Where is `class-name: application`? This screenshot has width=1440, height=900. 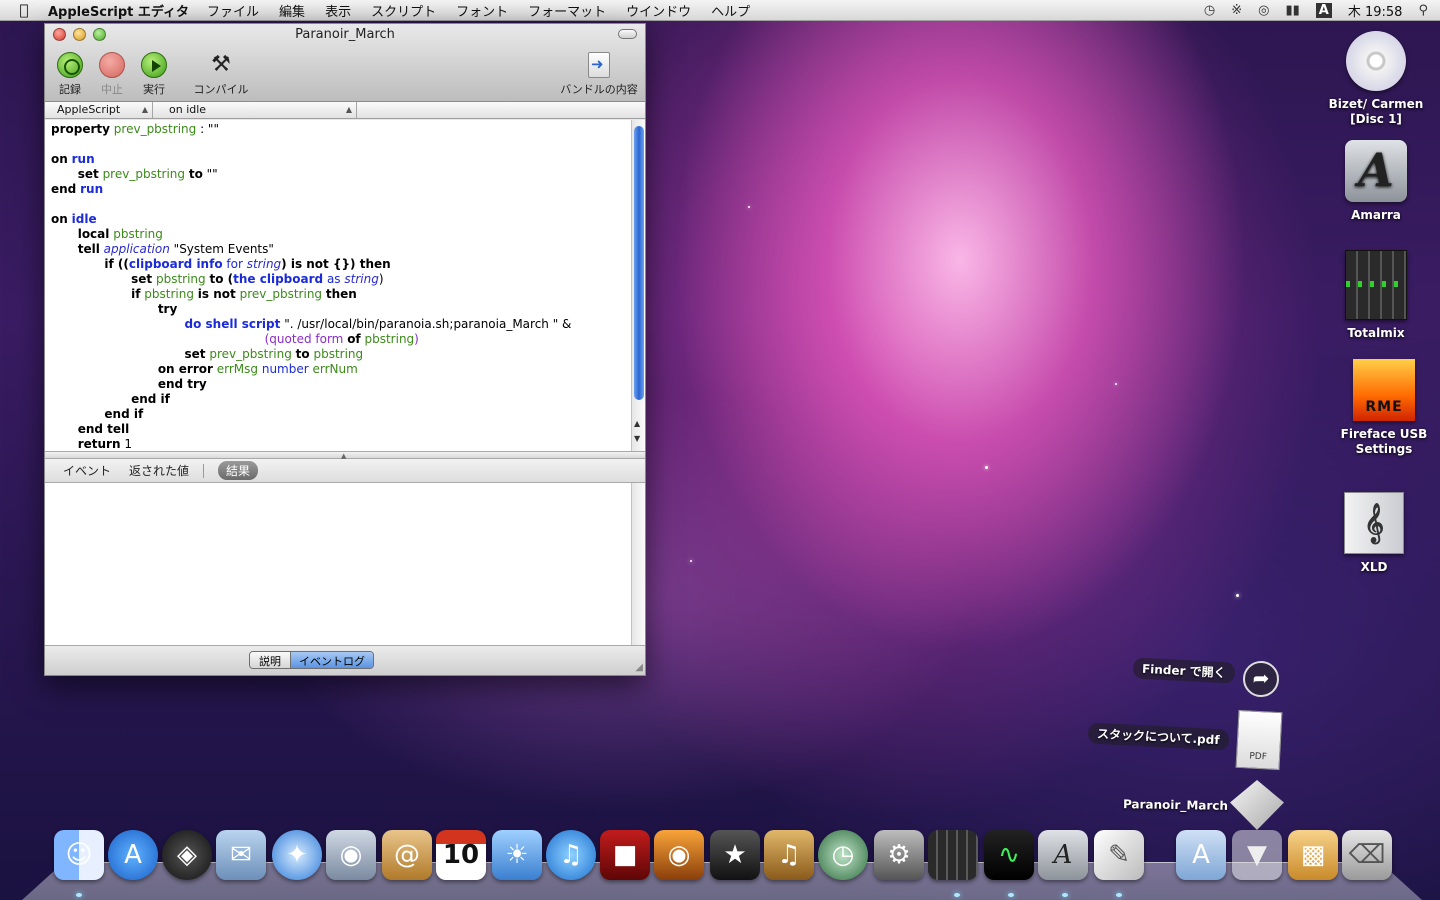
class-name: application is located at coordinates (136, 249).